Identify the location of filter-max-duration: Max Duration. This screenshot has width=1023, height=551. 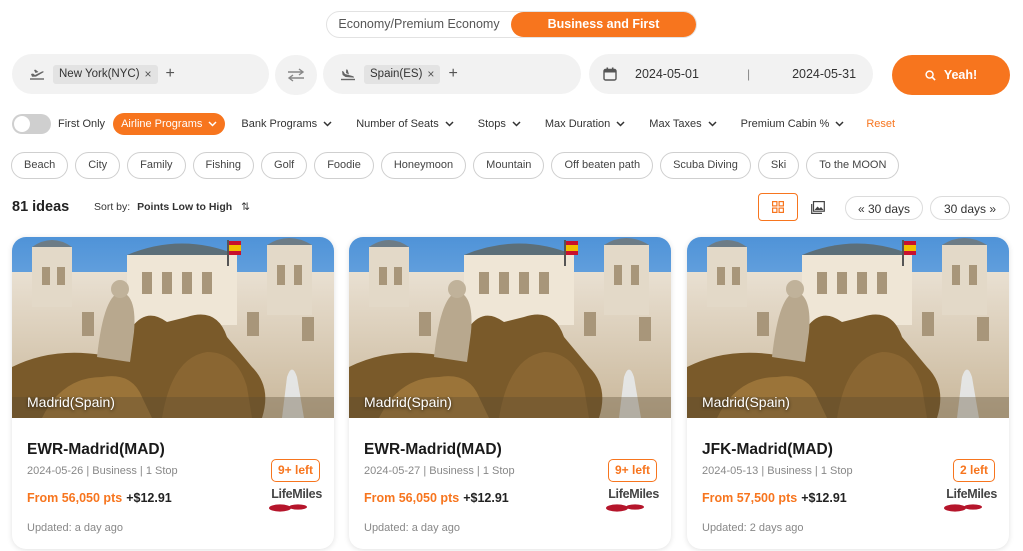
(585, 124).